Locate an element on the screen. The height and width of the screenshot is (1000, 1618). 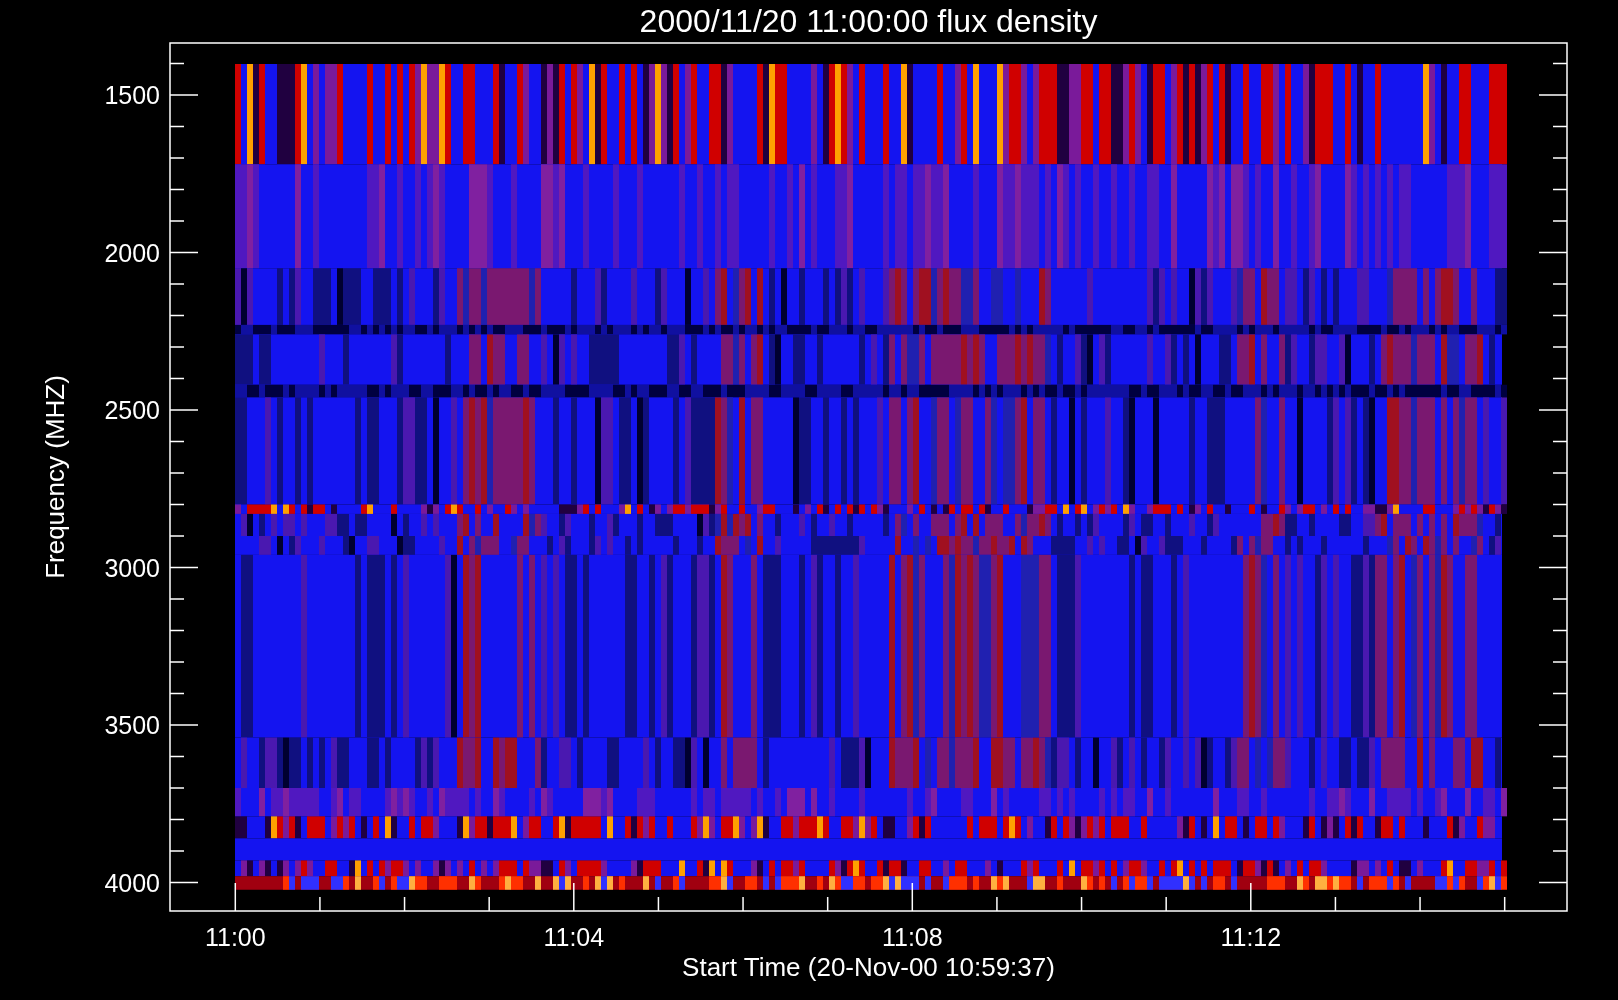
y-tick-label: 4000 is located at coordinates (132, 882).